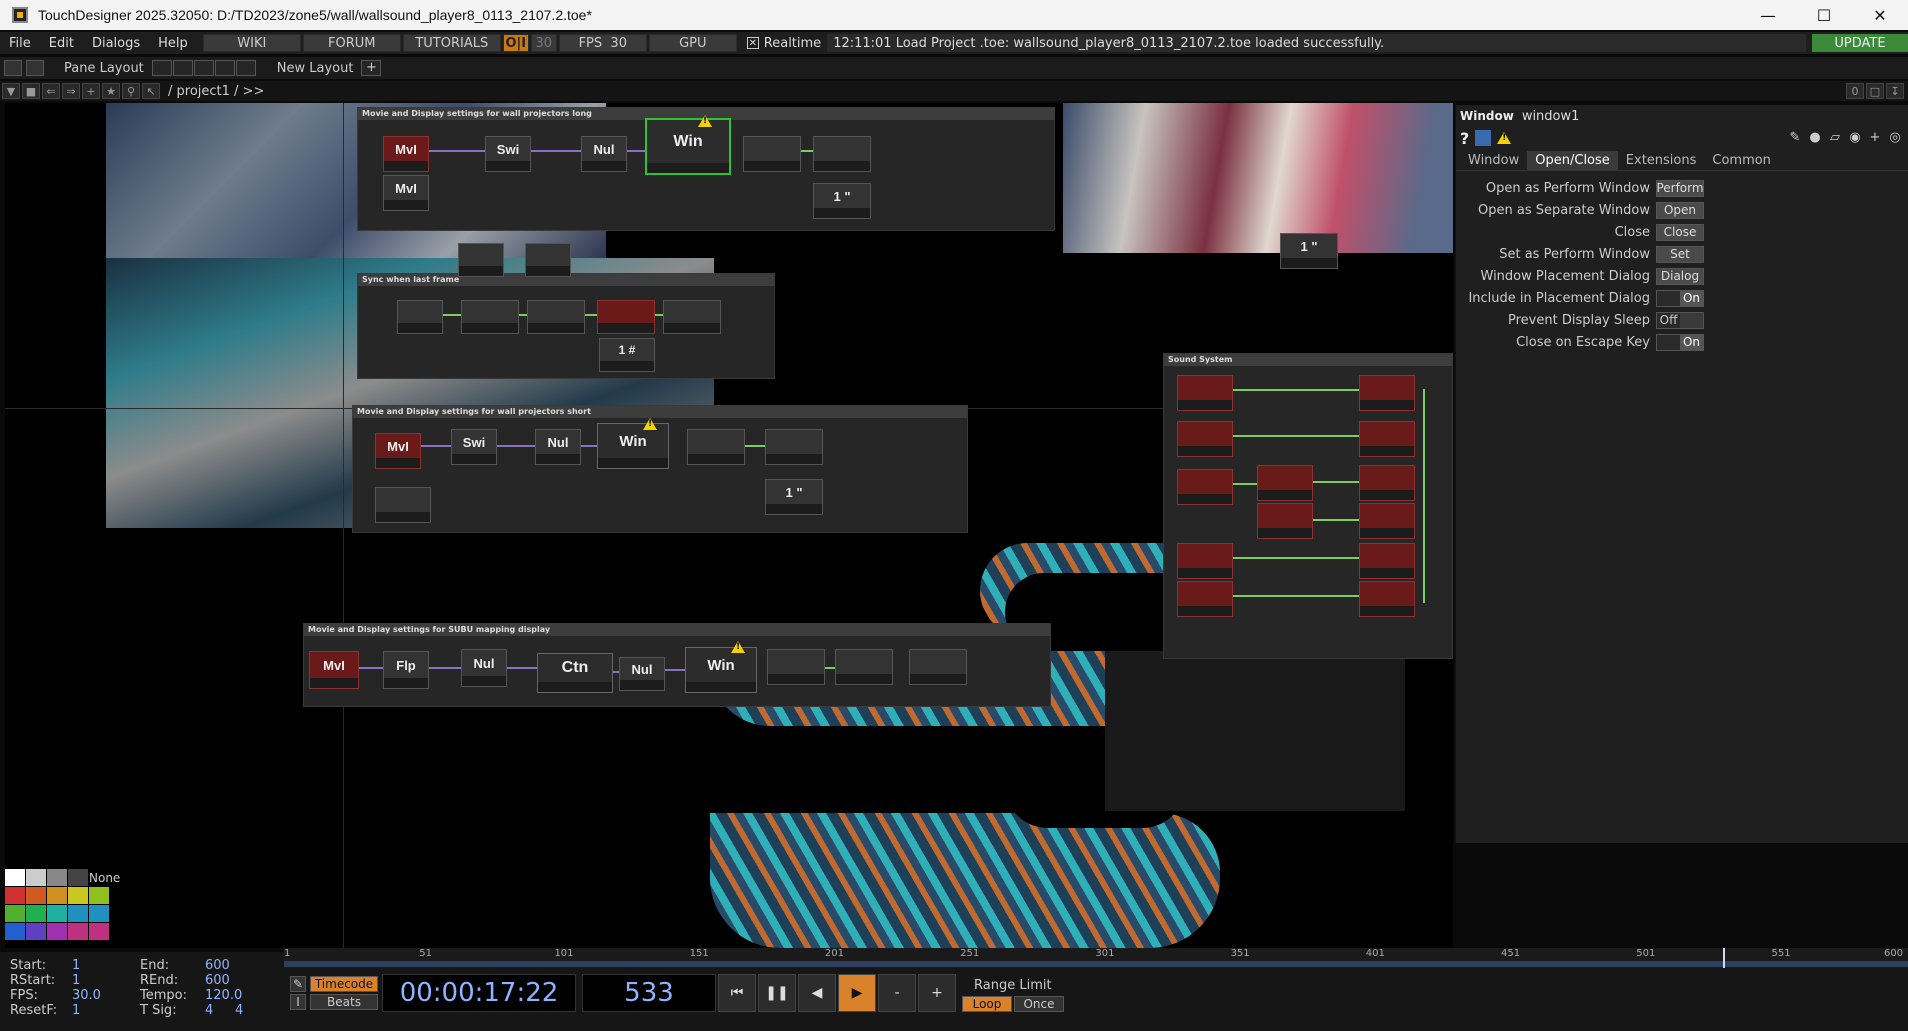 The width and height of the screenshot is (1908, 1031). What do you see at coordinates (842, 201) in the screenshot?
I see `op-chopexec-1: 1 "` at bounding box center [842, 201].